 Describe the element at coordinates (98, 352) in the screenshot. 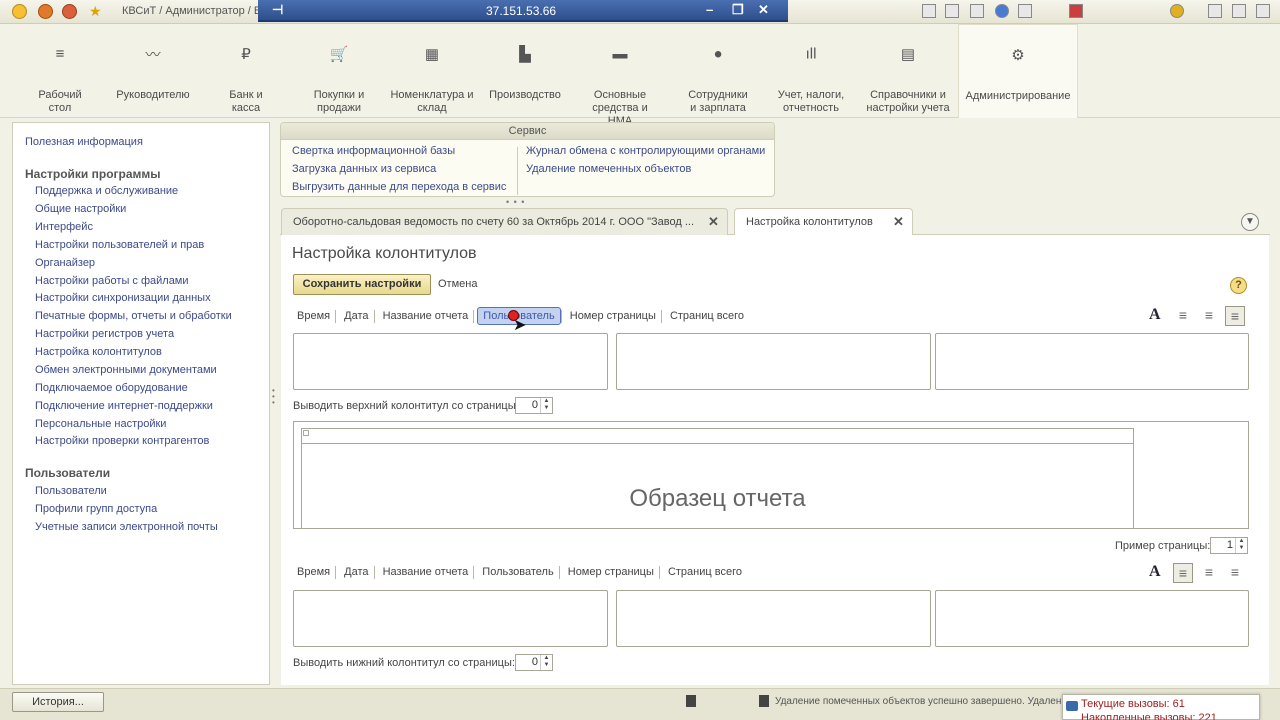

I see `nav-link-headers-footers: Настройка колонтитулов` at that location.